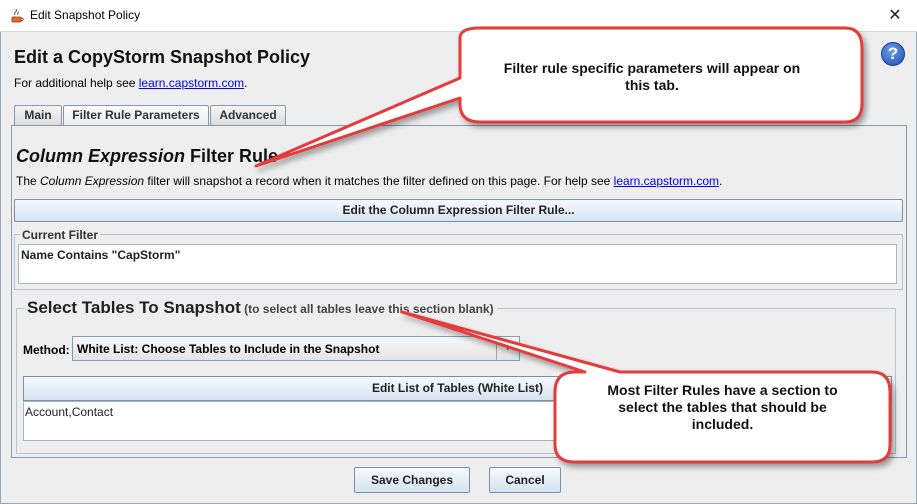 This screenshot has height=504, width=917. Describe the element at coordinates (101, 156) in the screenshot. I see `filter-rule-name: Column Expression` at that location.